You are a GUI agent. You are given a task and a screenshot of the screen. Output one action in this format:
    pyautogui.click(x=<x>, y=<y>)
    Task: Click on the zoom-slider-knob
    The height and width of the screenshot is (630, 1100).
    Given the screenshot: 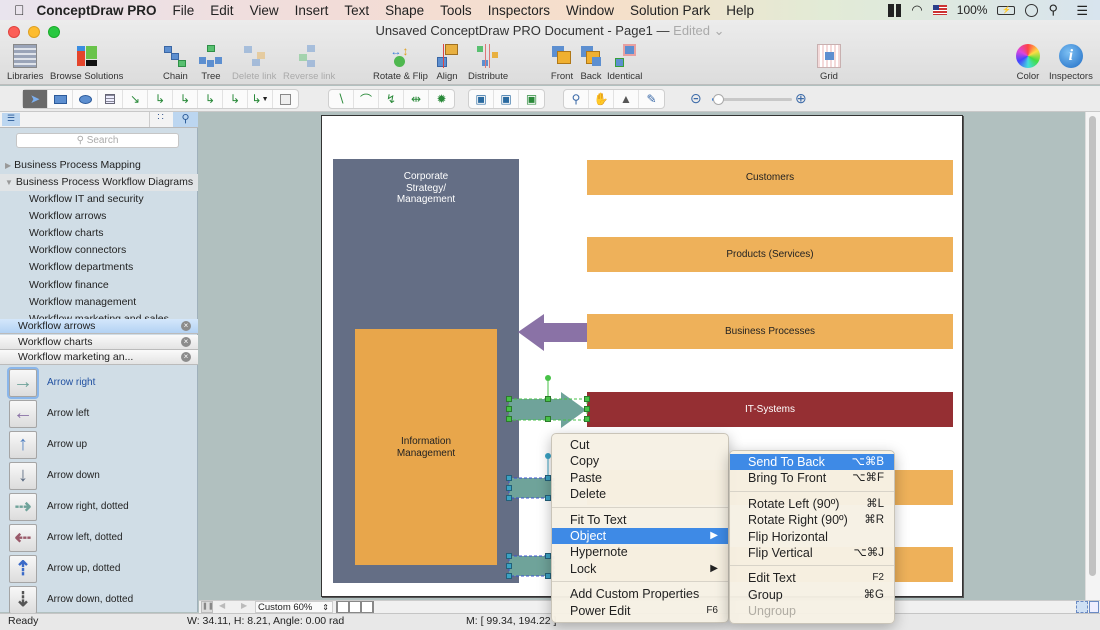 What is the action you would take?
    pyautogui.click(x=719, y=99)
    